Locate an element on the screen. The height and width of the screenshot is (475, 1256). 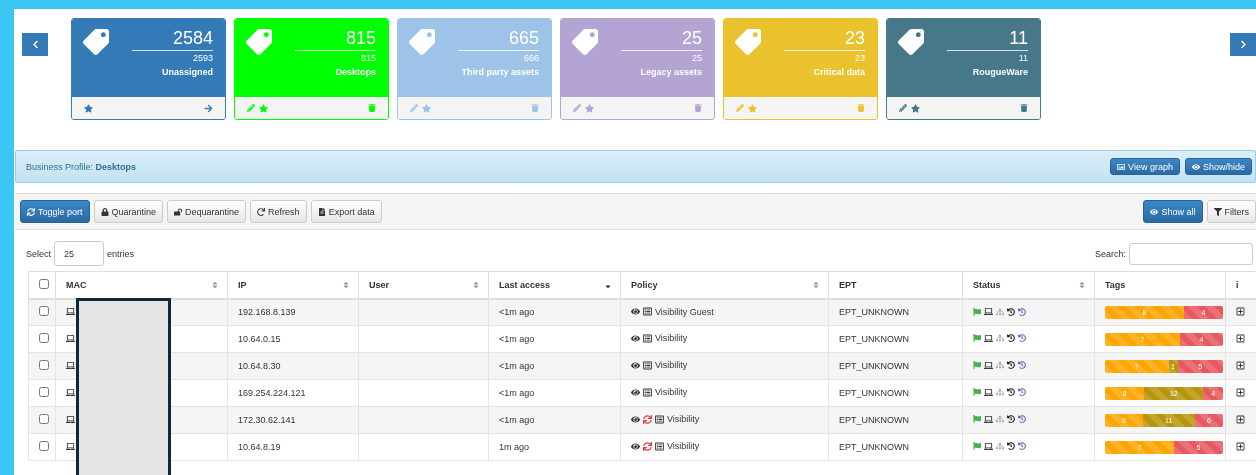
sync-icon is located at coordinates (31, 211).